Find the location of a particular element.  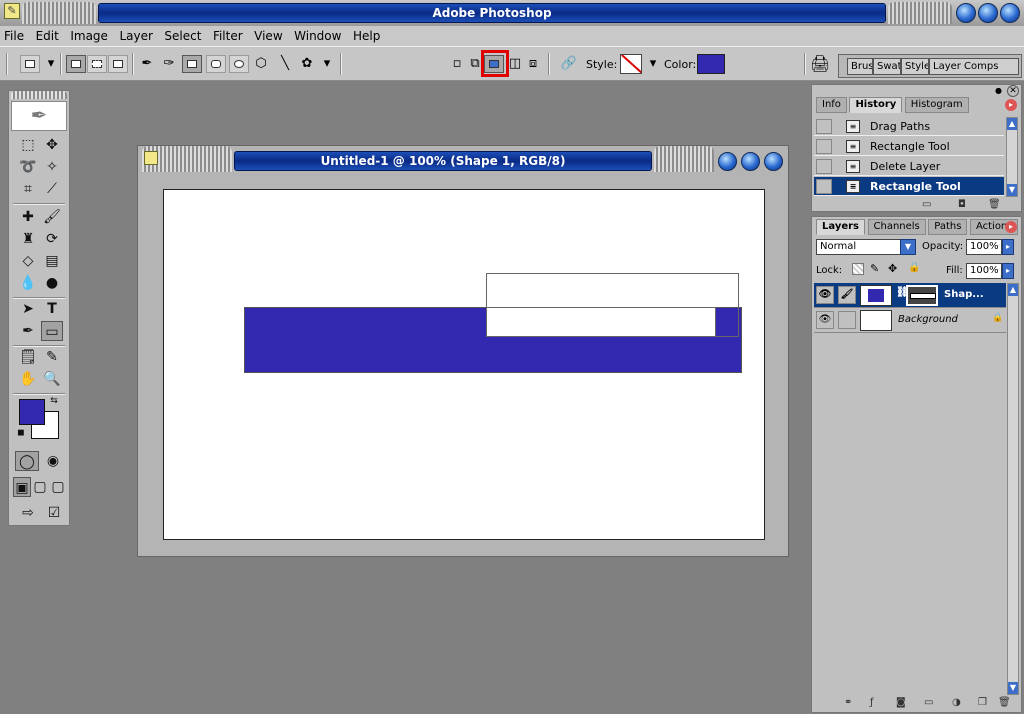

palette-well-styles-tab: Style is located at coordinates (915, 66).